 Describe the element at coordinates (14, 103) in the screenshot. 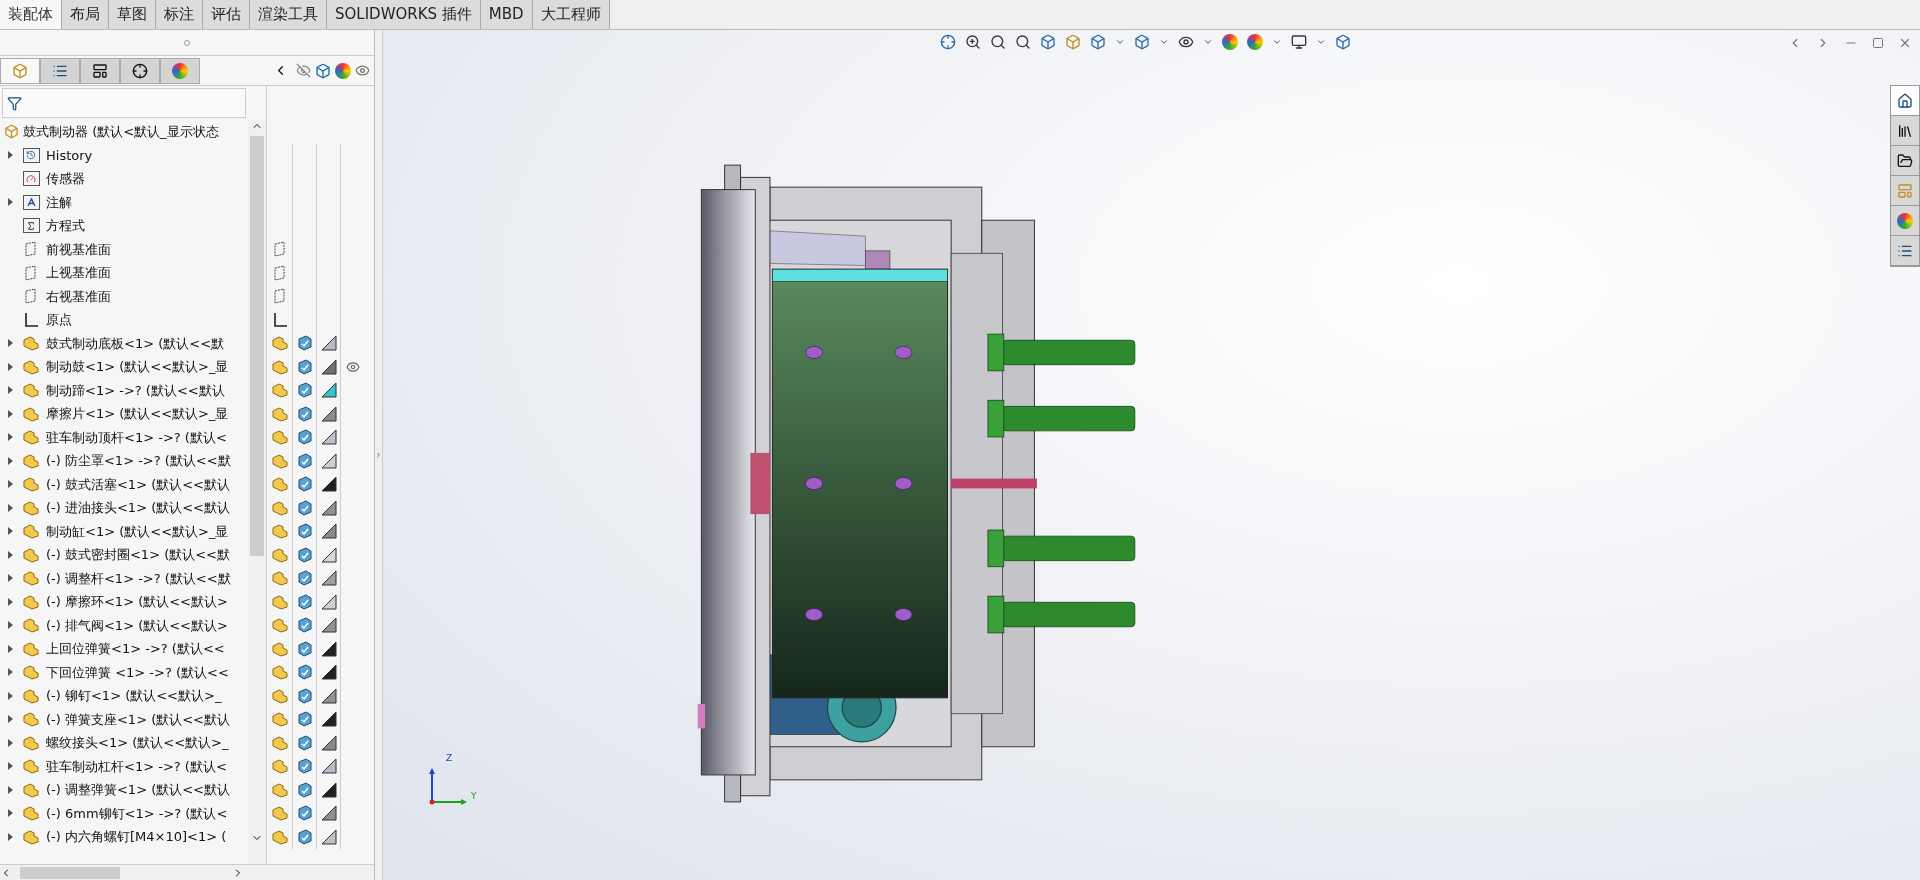

I see `filter-icon` at that location.